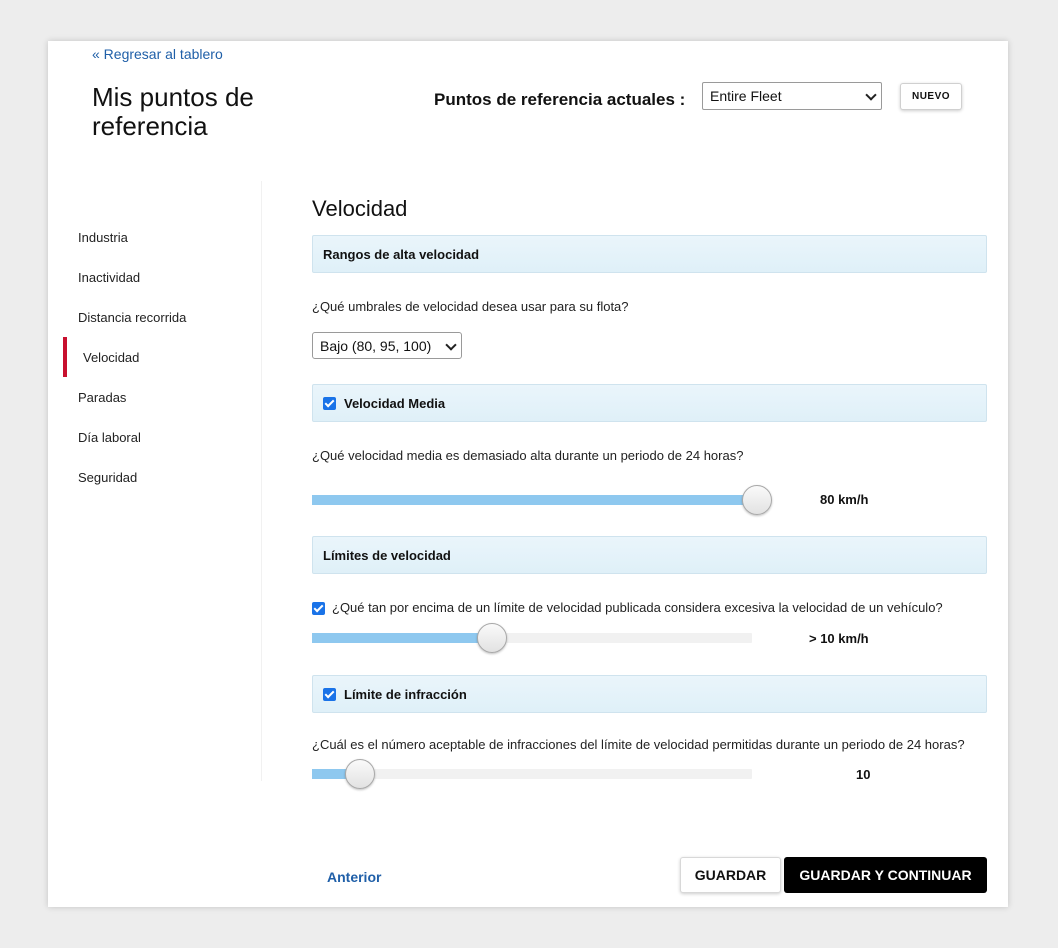  What do you see at coordinates (931, 96) in the screenshot?
I see `new-benchmark-button: NUEVO` at bounding box center [931, 96].